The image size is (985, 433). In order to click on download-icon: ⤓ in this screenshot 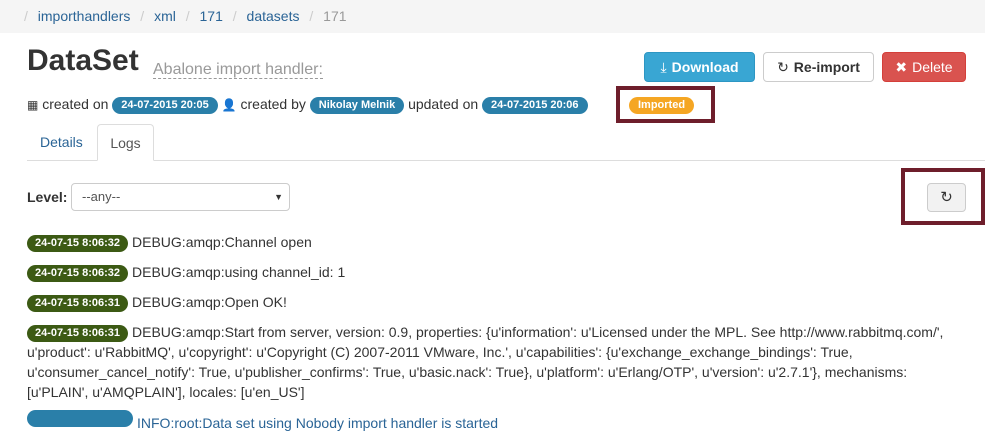, I will do `click(663, 67)`.